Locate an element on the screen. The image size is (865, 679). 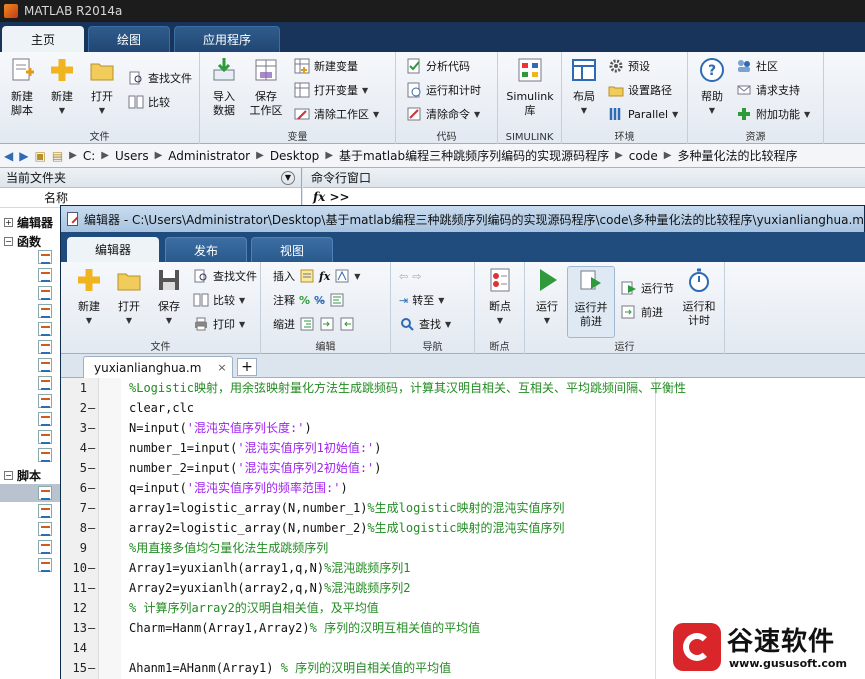
code-text: number_1=input('混沌实值序列1初始值:') is located at coordinates (255, 448).